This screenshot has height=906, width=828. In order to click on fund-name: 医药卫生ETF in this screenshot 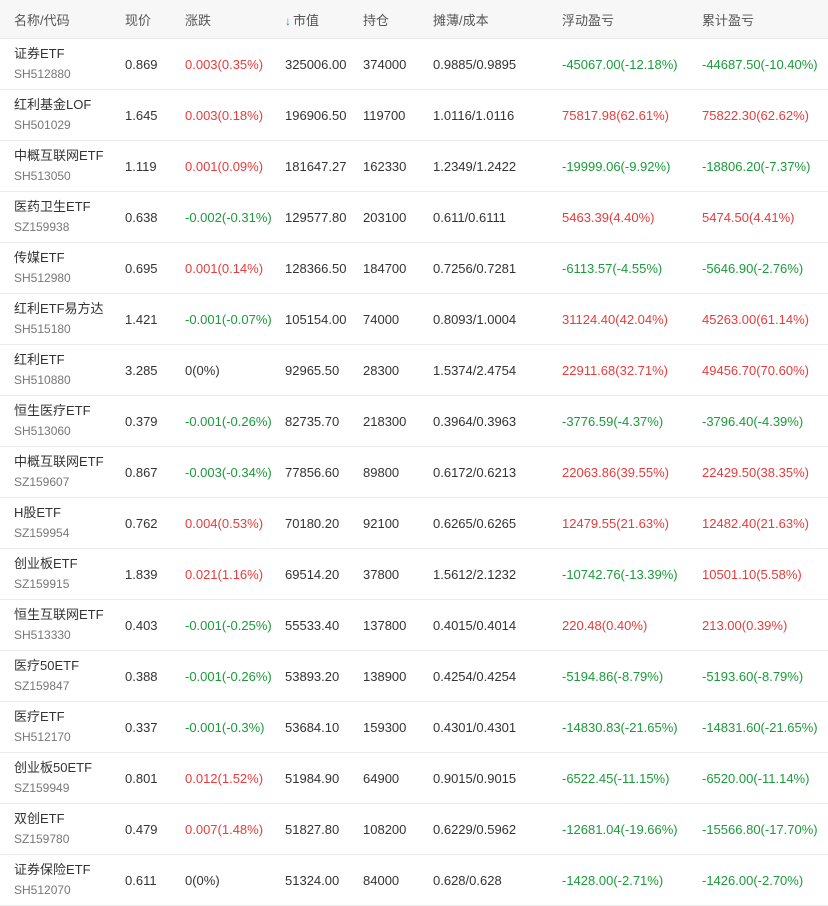, I will do `click(52, 206)`.